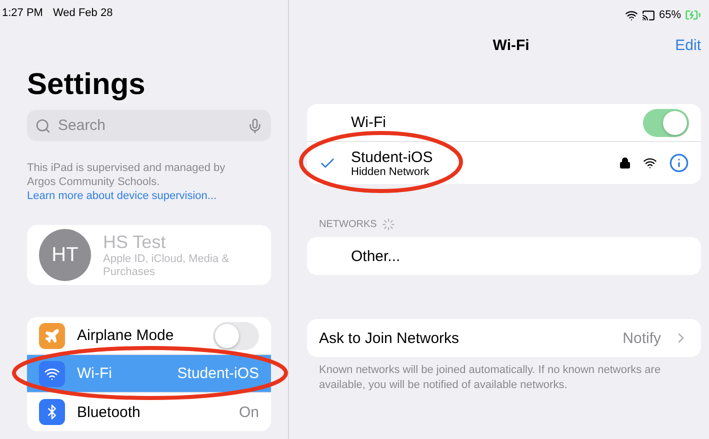  I want to click on row-value: Notify, so click(641, 338).